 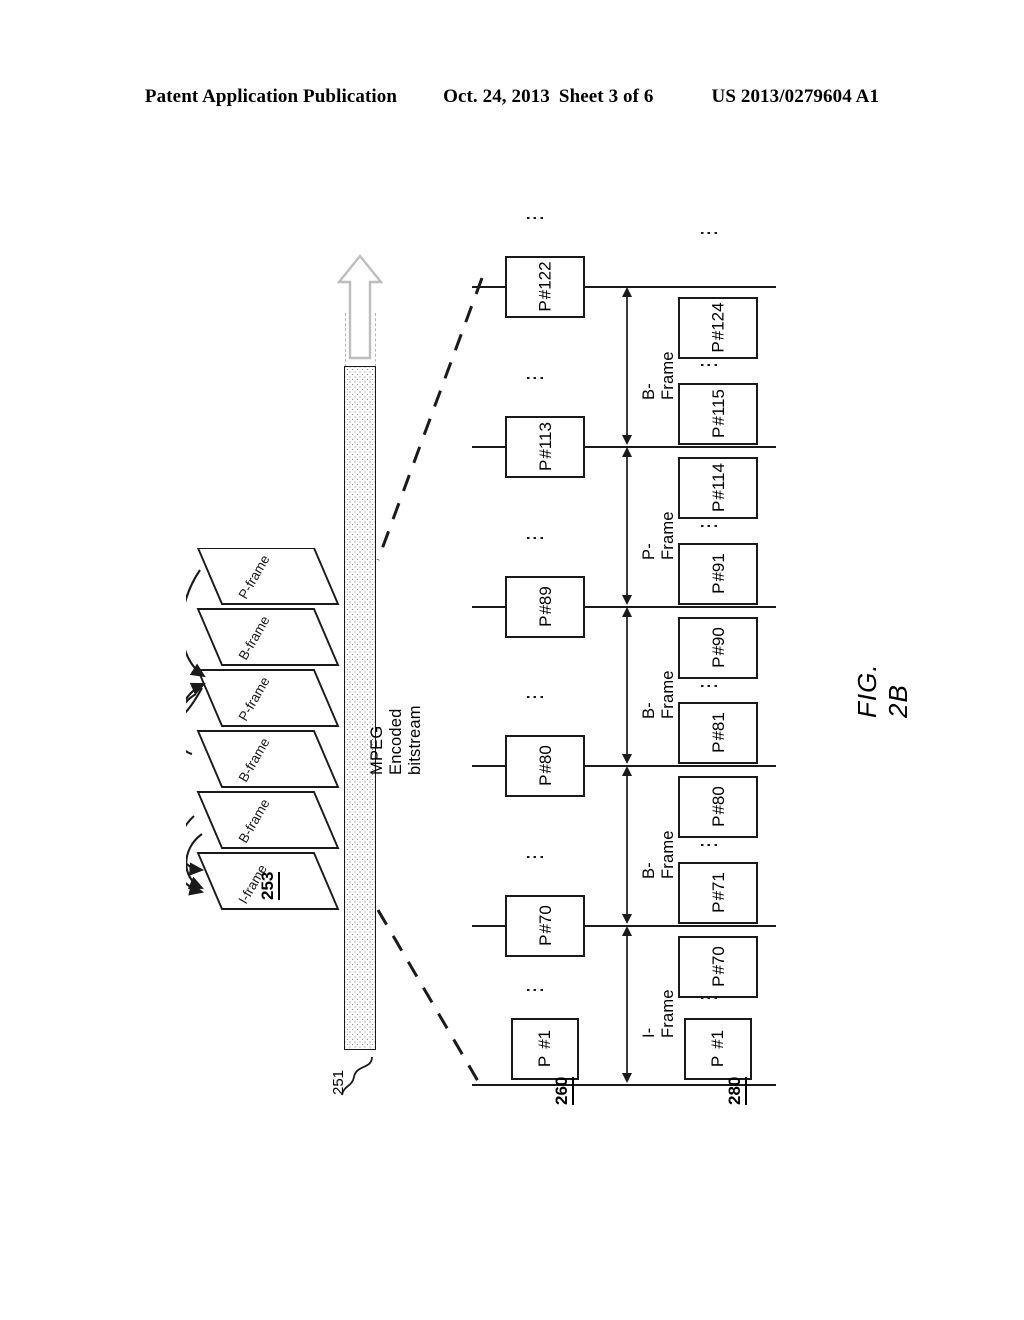 I want to click on box-280-4-type: P, so click(x=718, y=663).